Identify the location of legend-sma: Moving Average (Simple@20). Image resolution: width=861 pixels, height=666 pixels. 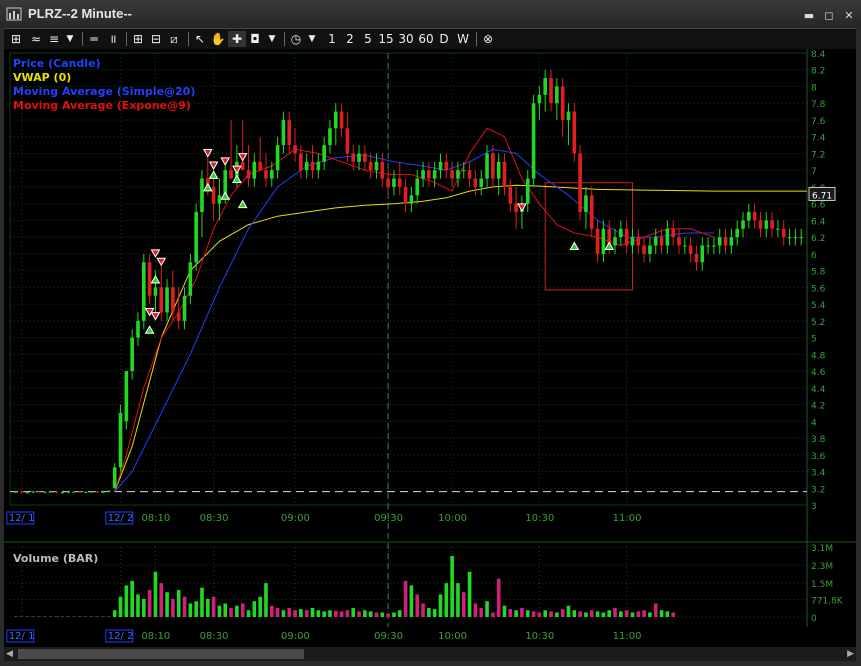
(104, 91).